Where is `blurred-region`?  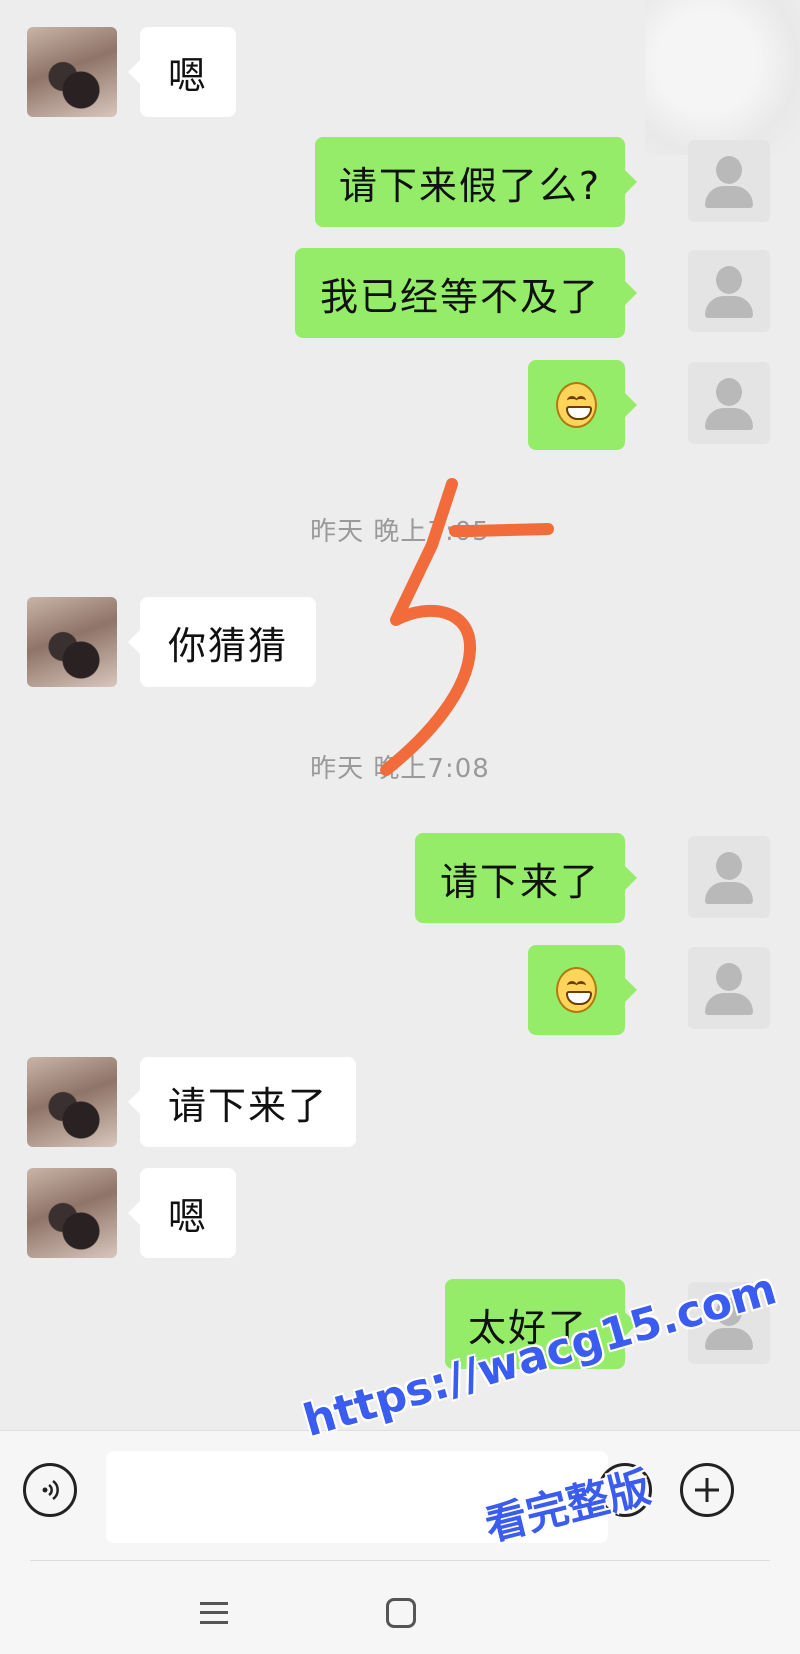 blurred-region is located at coordinates (722, 77).